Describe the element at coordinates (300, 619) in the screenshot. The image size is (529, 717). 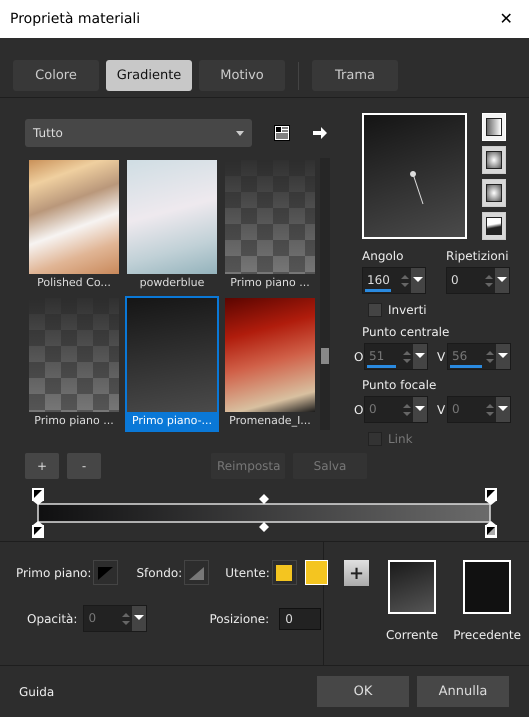
I see `position-field: 0` at that location.